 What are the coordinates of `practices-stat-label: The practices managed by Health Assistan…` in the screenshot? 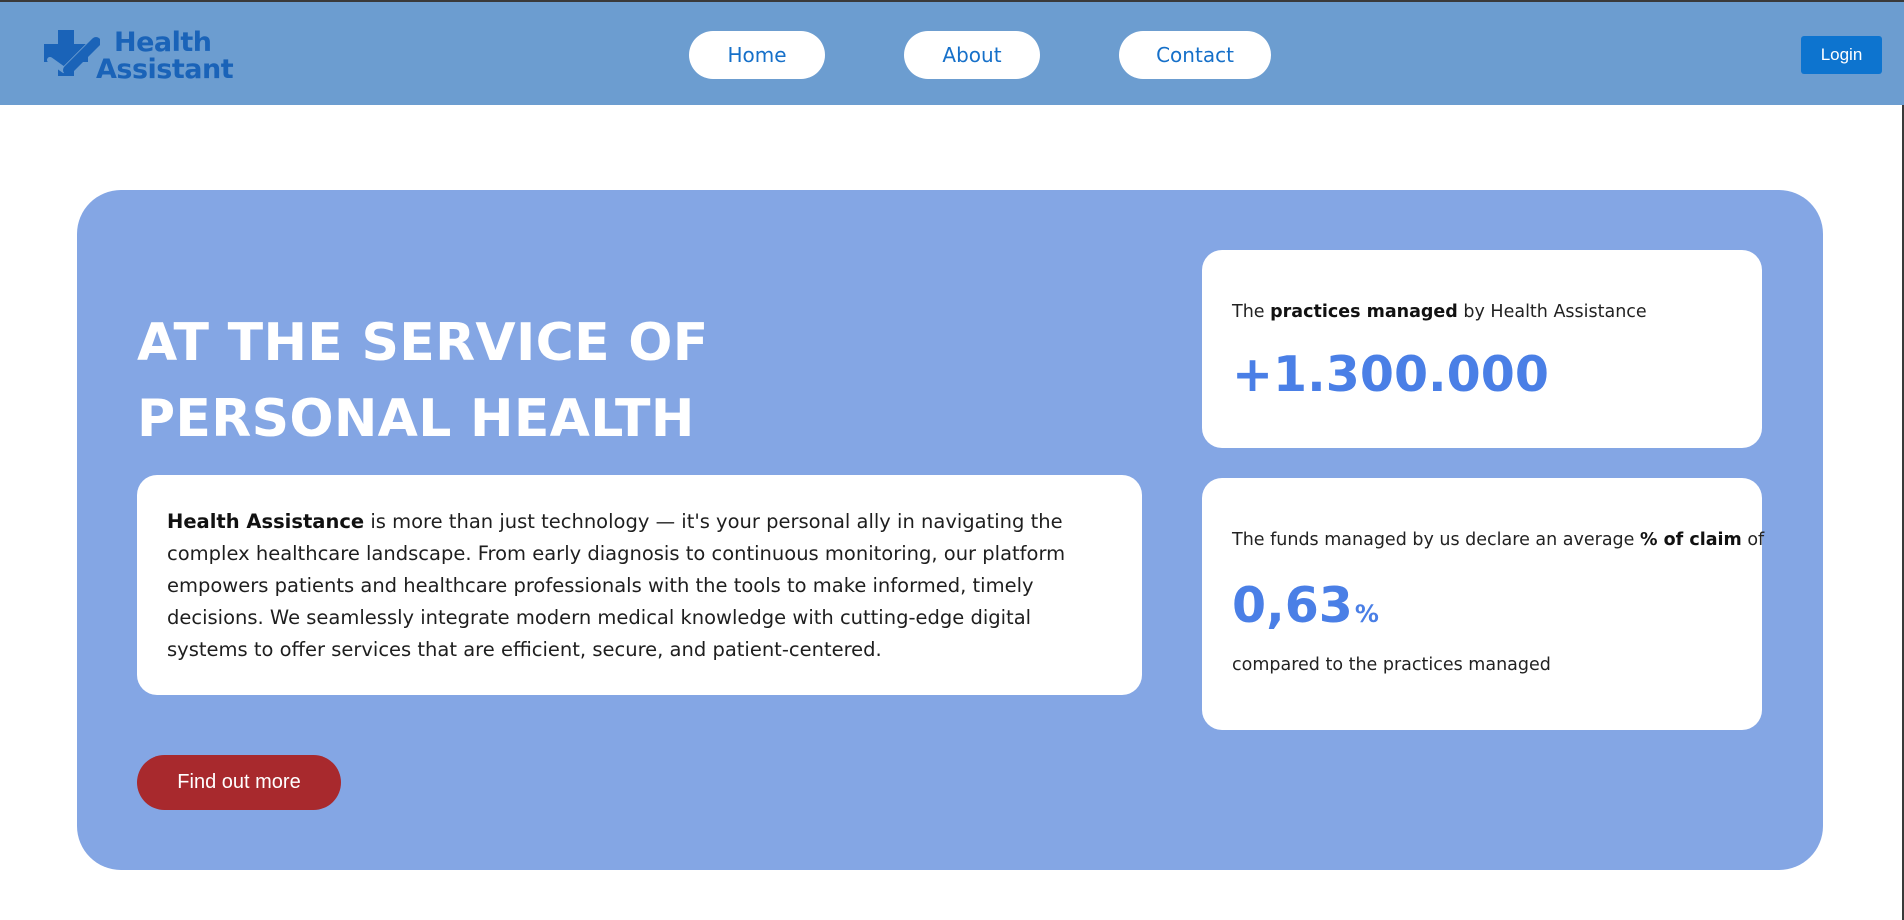 It's located at (1439, 312).